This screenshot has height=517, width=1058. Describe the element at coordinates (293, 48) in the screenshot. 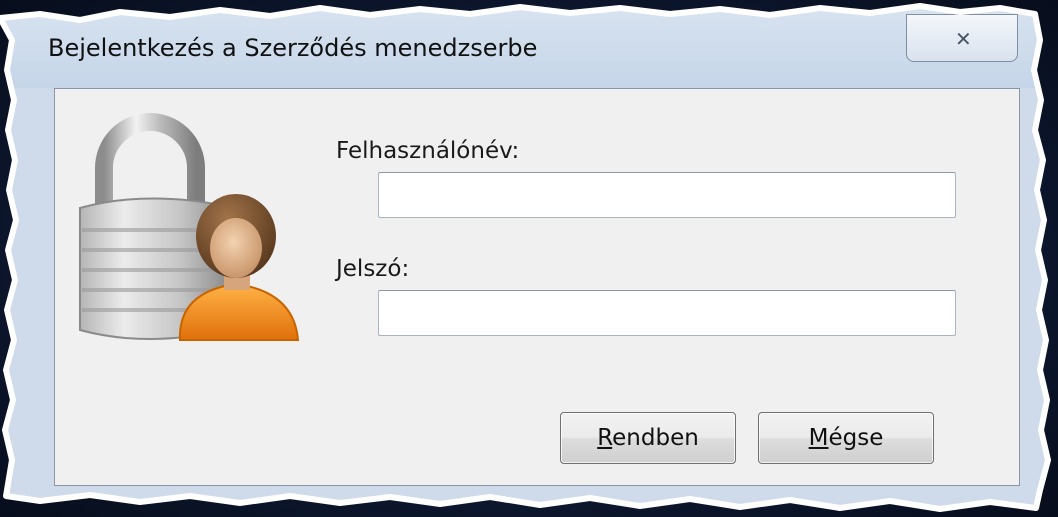

I see `dialog-title: Bejelentkezés a Szerződés menedzserbe` at that location.